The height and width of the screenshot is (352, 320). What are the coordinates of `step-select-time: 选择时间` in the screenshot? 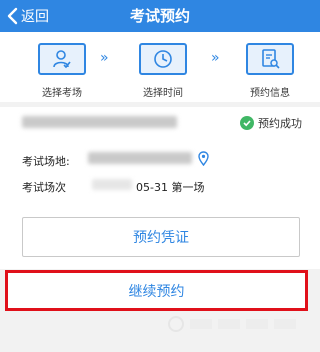 It's located at (163, 71).